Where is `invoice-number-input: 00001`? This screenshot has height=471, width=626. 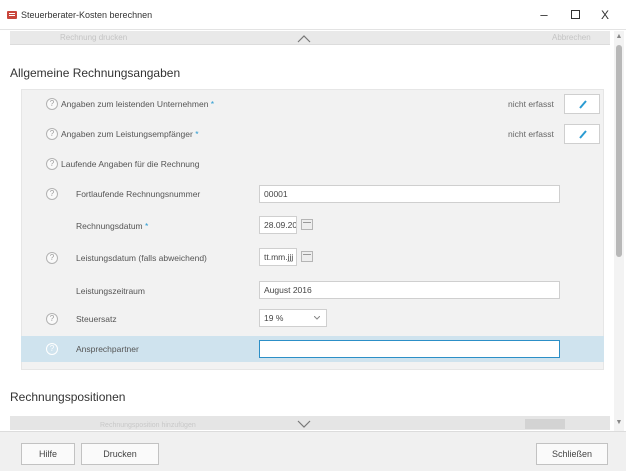 invoice-number-input: 00001 is located at coordinates (409, 194).